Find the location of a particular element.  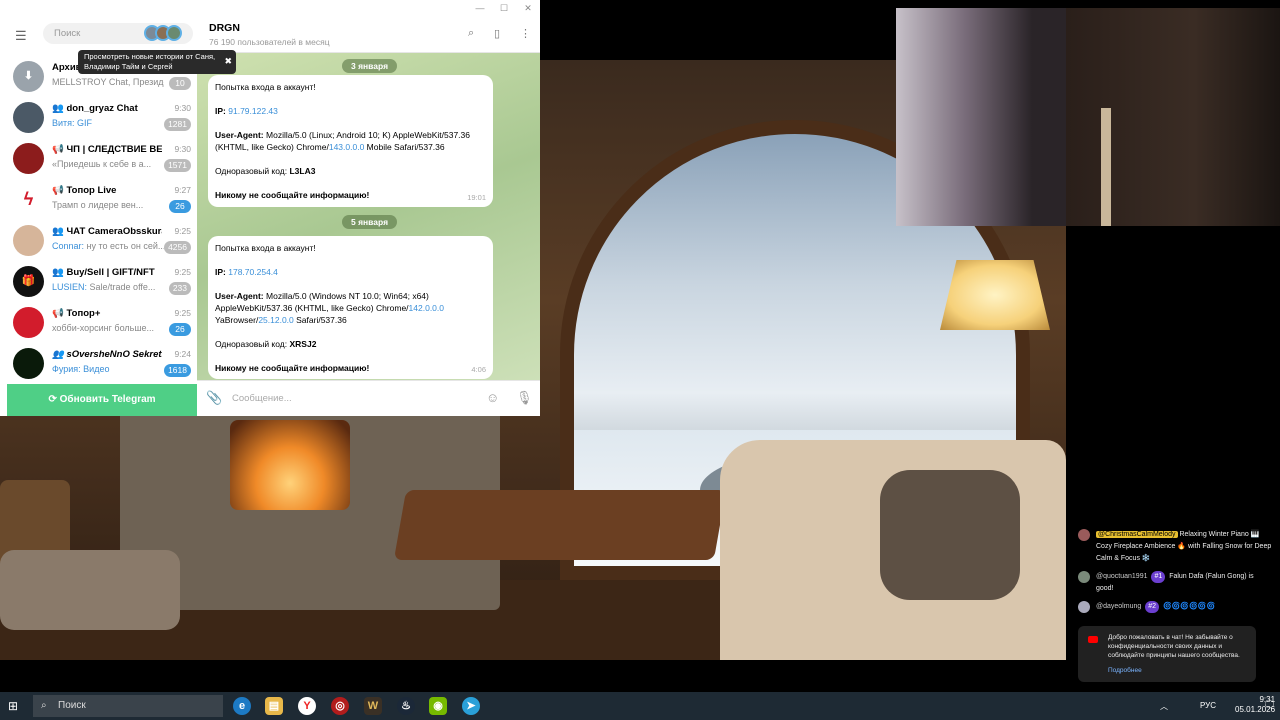

emoji-icon: ☺ is located at coordinates (492, 397).